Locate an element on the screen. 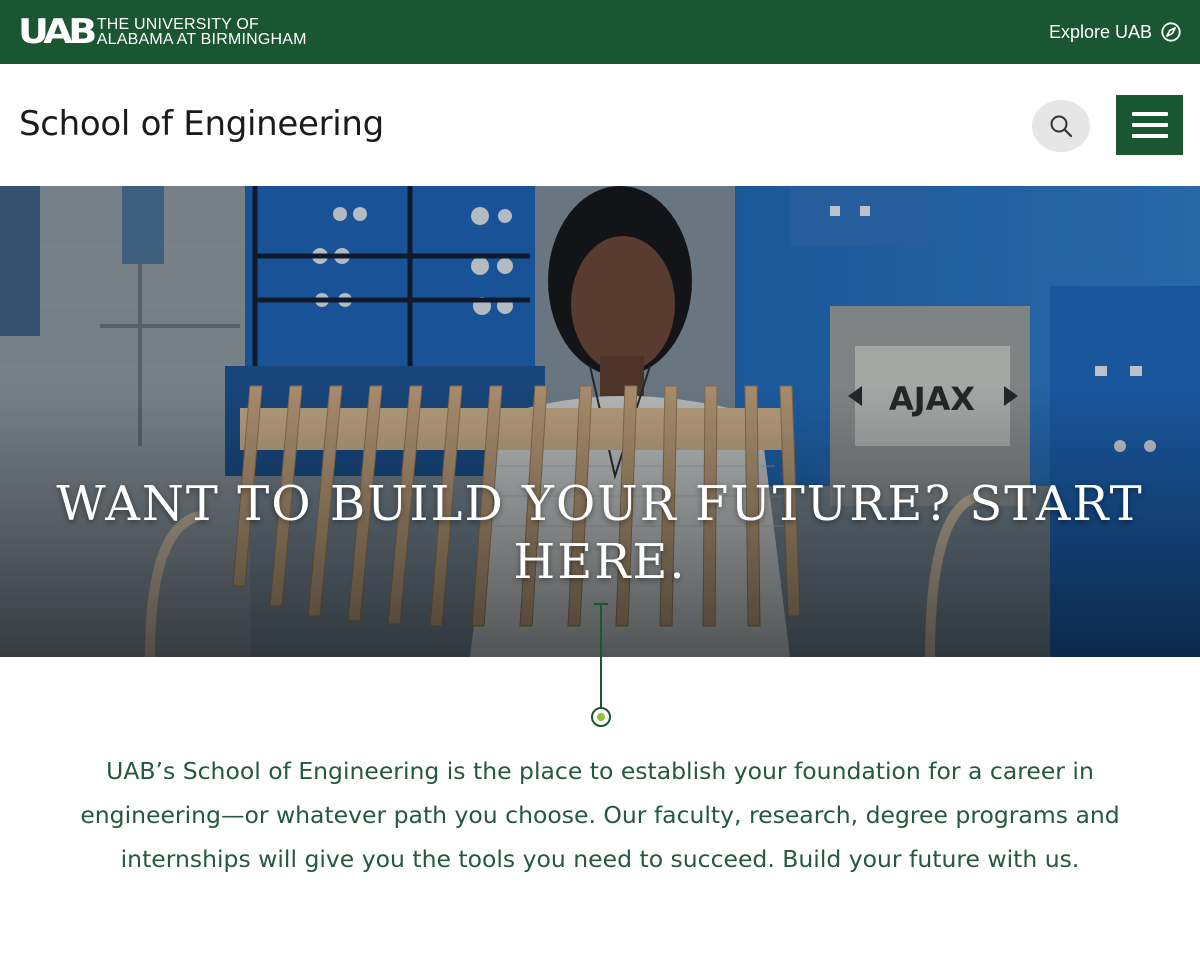 This screenshot has height=953, width=1200. hamburger-menu-icon is located at coordinates (1149, 125).